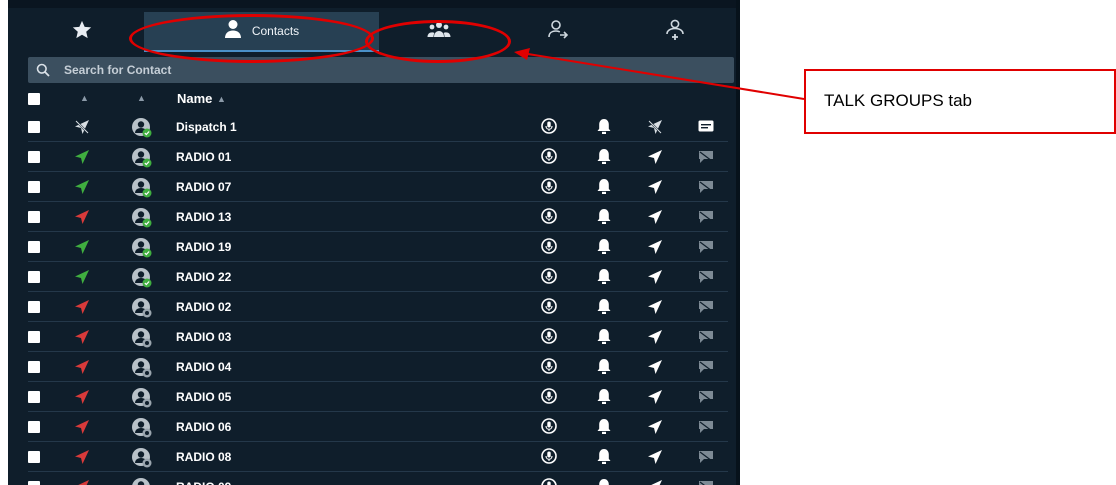  I want to click on annotation-callout-text: TALK GROUPS tab, so click(898, 100).